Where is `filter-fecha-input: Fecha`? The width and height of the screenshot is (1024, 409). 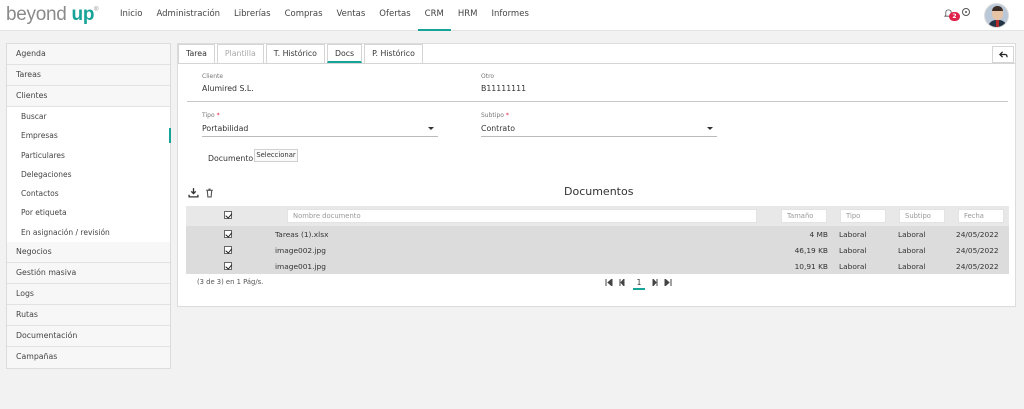 filter-fecha-input: Fecha is located at coordinates (981, 216).